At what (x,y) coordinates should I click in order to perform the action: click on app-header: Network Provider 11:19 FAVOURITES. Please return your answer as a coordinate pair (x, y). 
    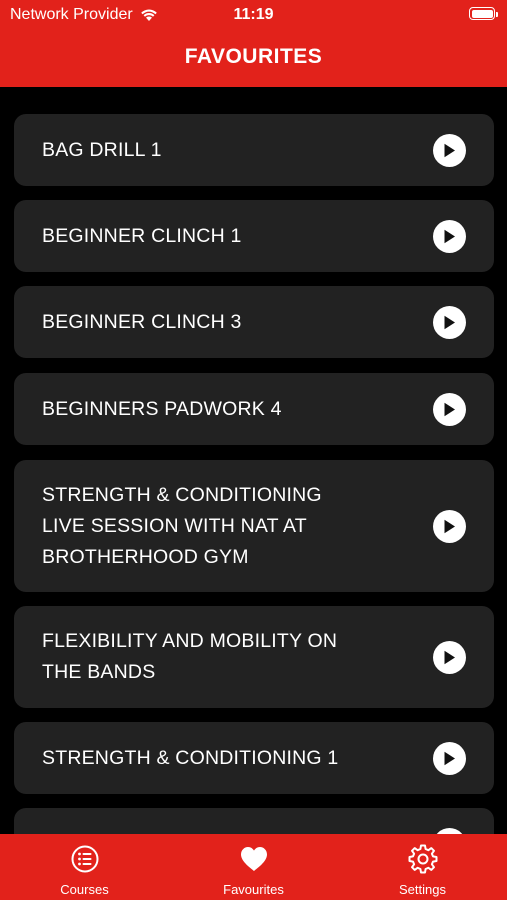
    Looking at the image, I should click on (253, 43).